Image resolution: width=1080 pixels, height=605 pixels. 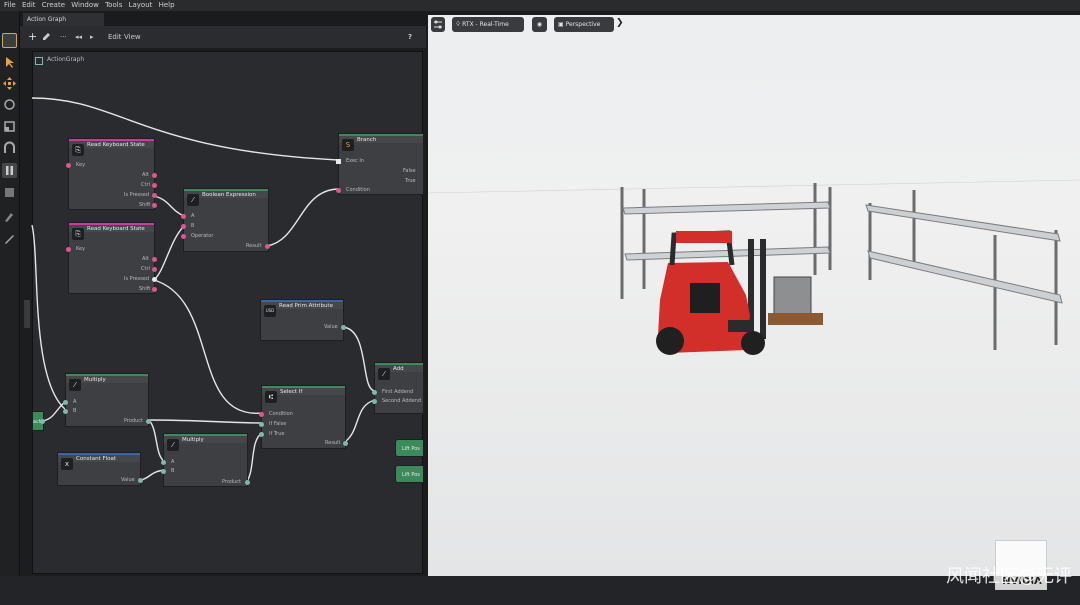 What do you see at coordinates (540, 590) in the screenshot?
I see `status-bar` at bounding box center [540, 590].